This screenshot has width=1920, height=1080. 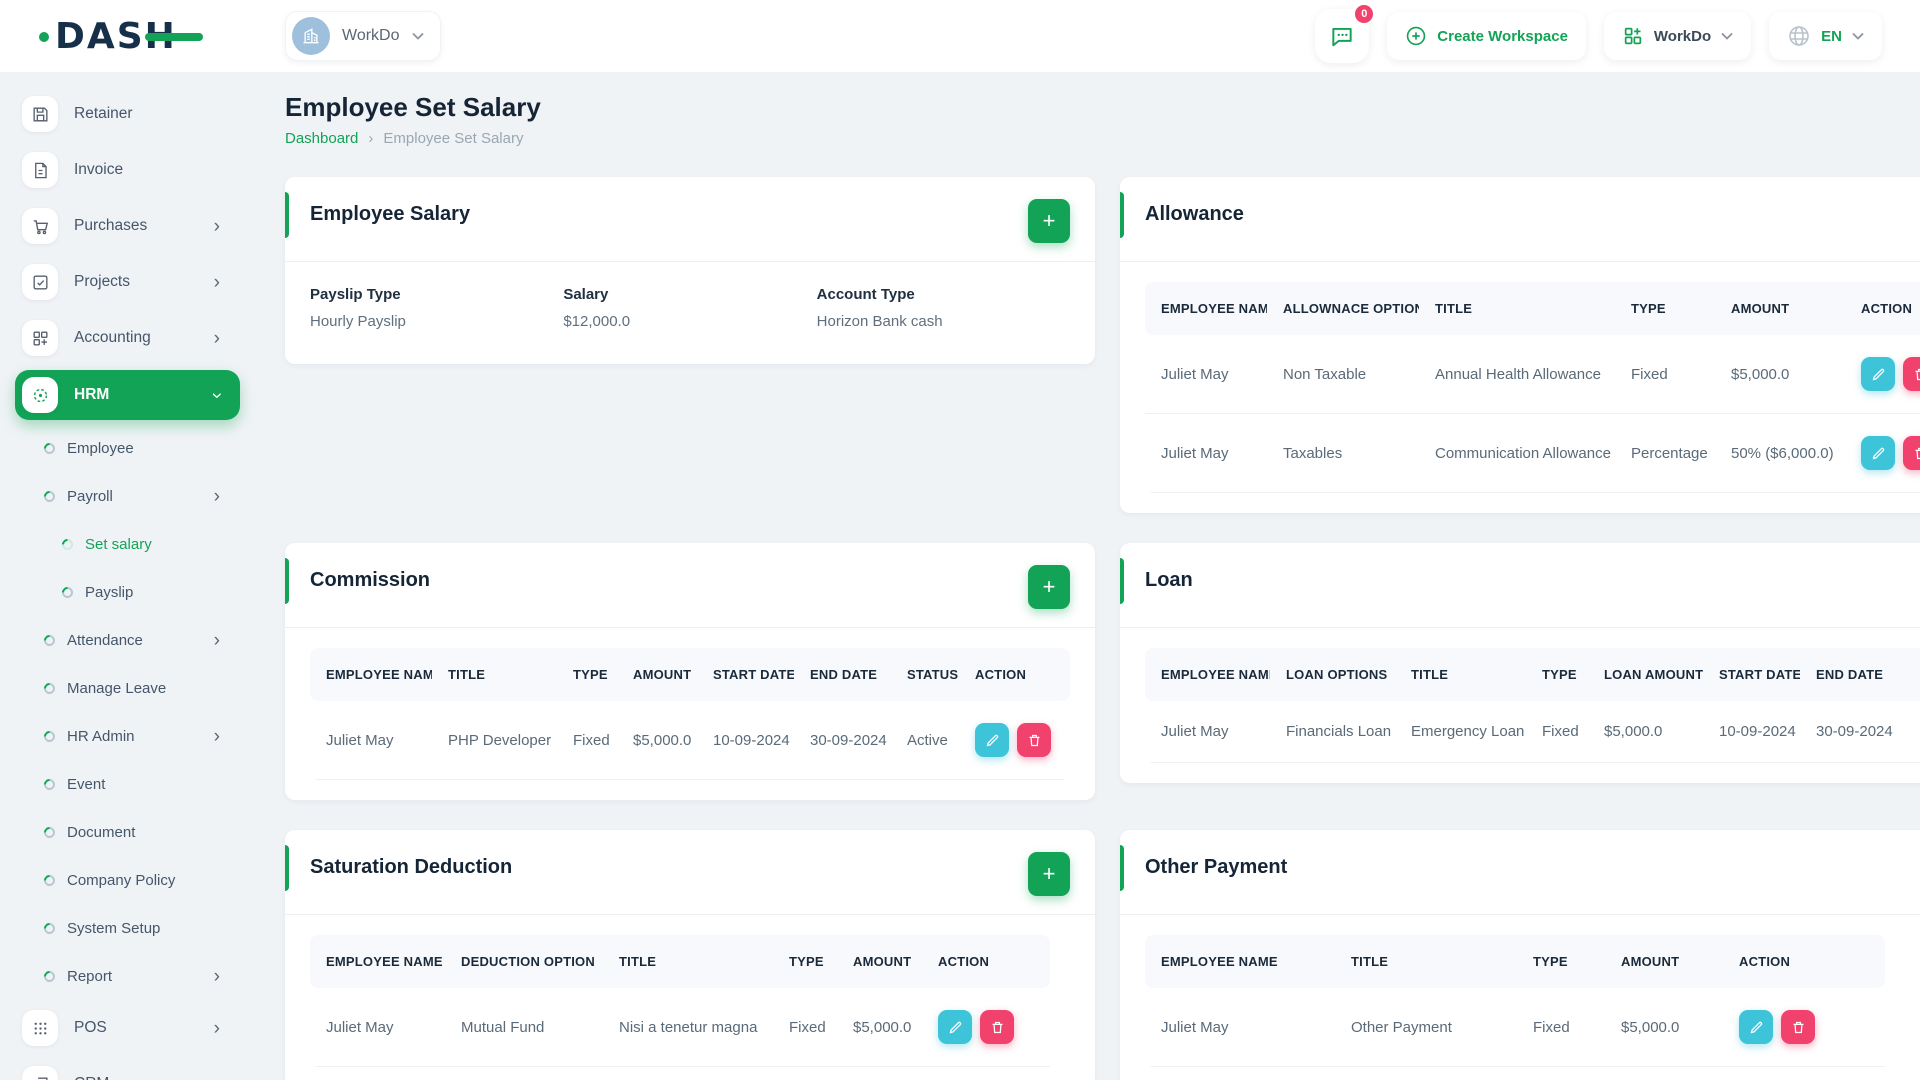 What do you see at coordinates (40, 282) in the screenshot?
I see `check-square-icon` at bounding box center [40, 282].